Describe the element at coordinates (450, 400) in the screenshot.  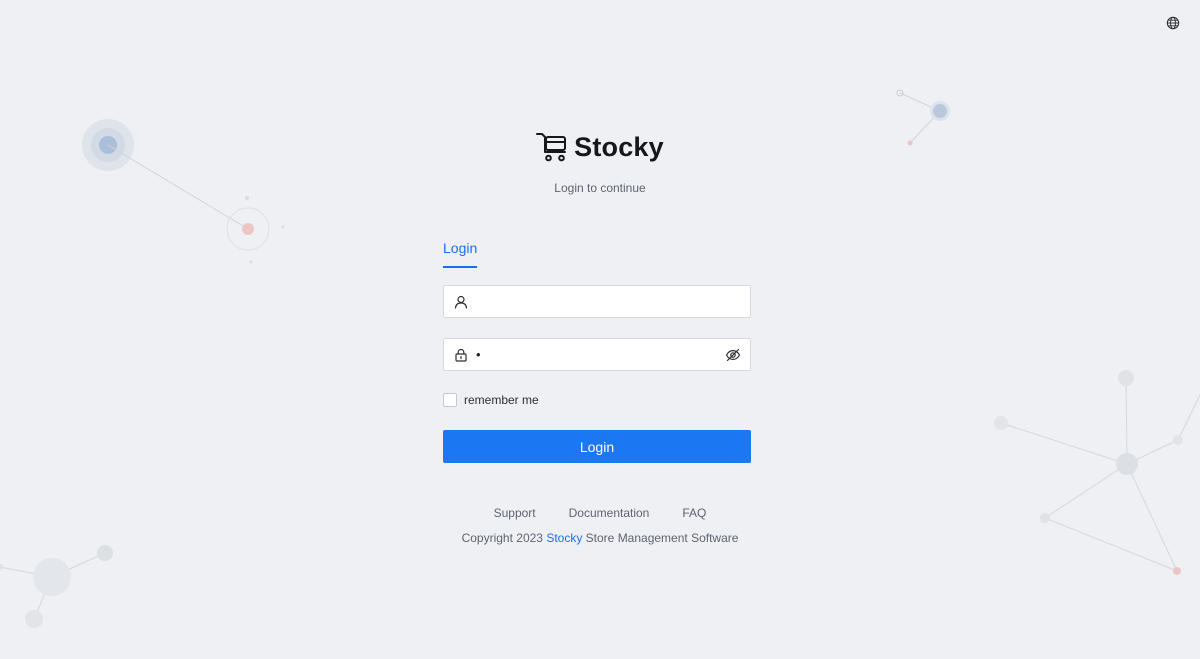
I see `checkbox-box` at that location.